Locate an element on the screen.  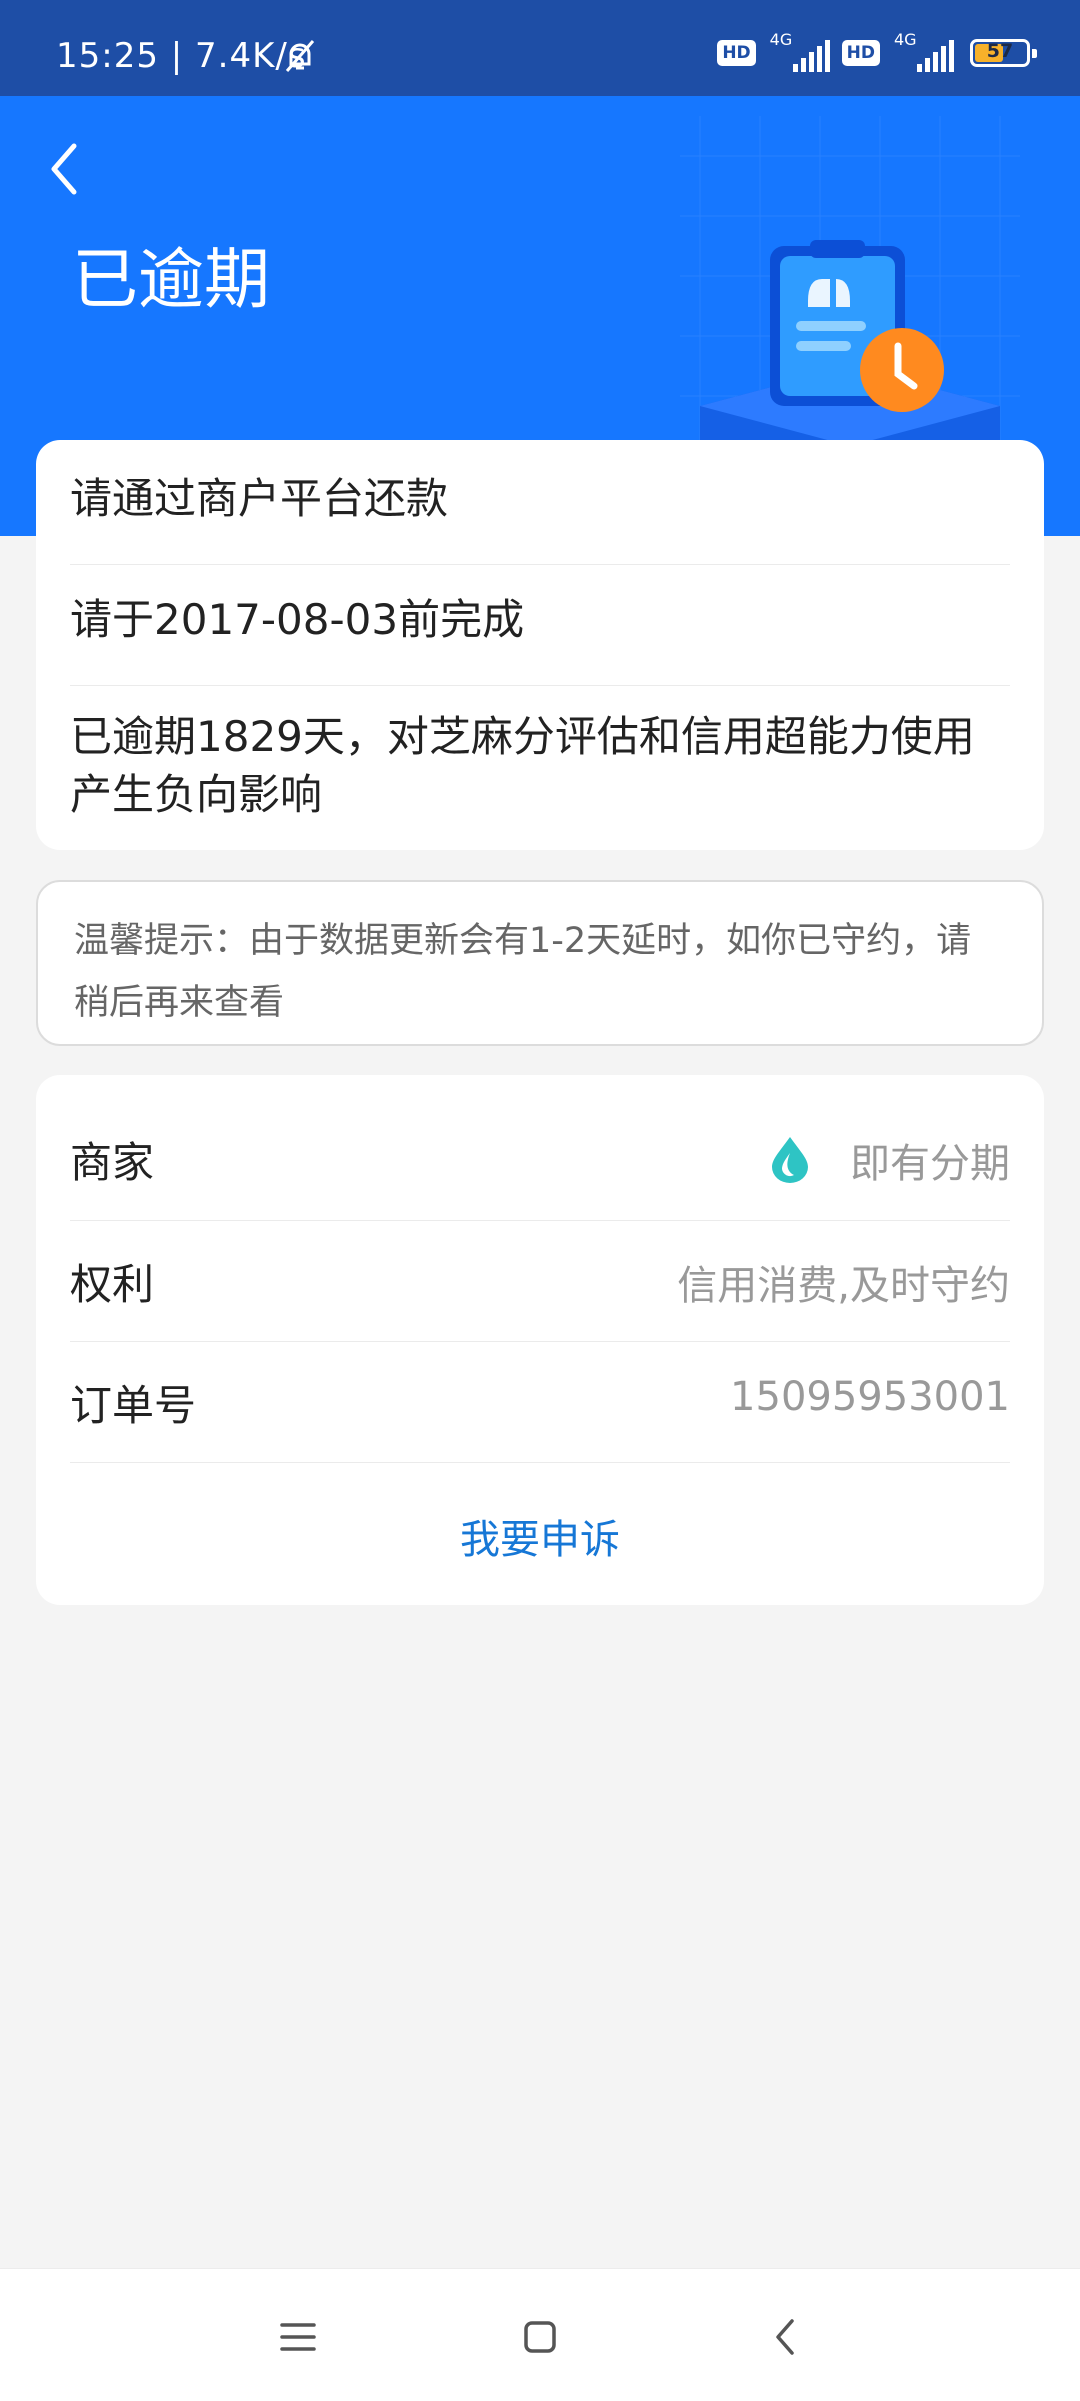
merchant-drop-icon is located at coordinates (790, 1160).